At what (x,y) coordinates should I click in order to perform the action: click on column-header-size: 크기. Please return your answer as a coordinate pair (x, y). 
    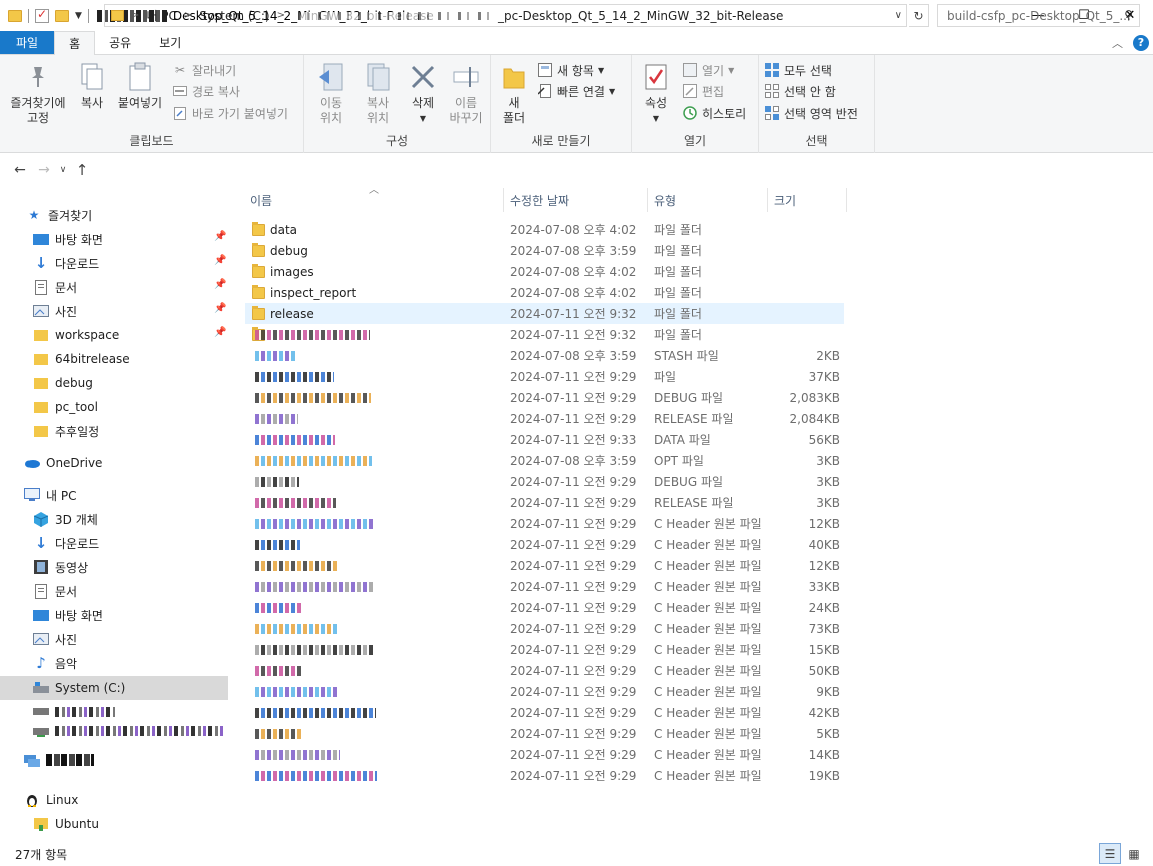
    Looking at the image, I should click on (785, 200).